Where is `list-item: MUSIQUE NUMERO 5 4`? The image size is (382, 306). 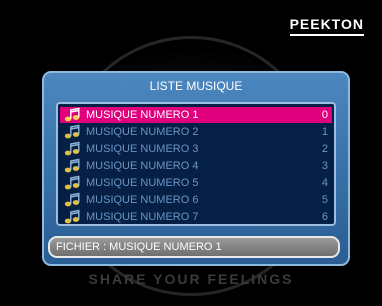 list-item: MUSIQUE NUMERO 5 4 is located at coordinates (196, 183).